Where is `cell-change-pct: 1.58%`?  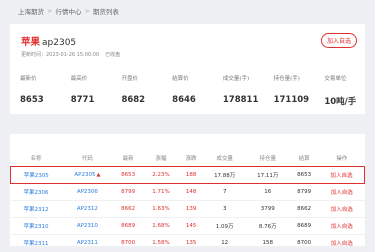
cell-change-pct: 1.58% is located at coordinates (161, 243).